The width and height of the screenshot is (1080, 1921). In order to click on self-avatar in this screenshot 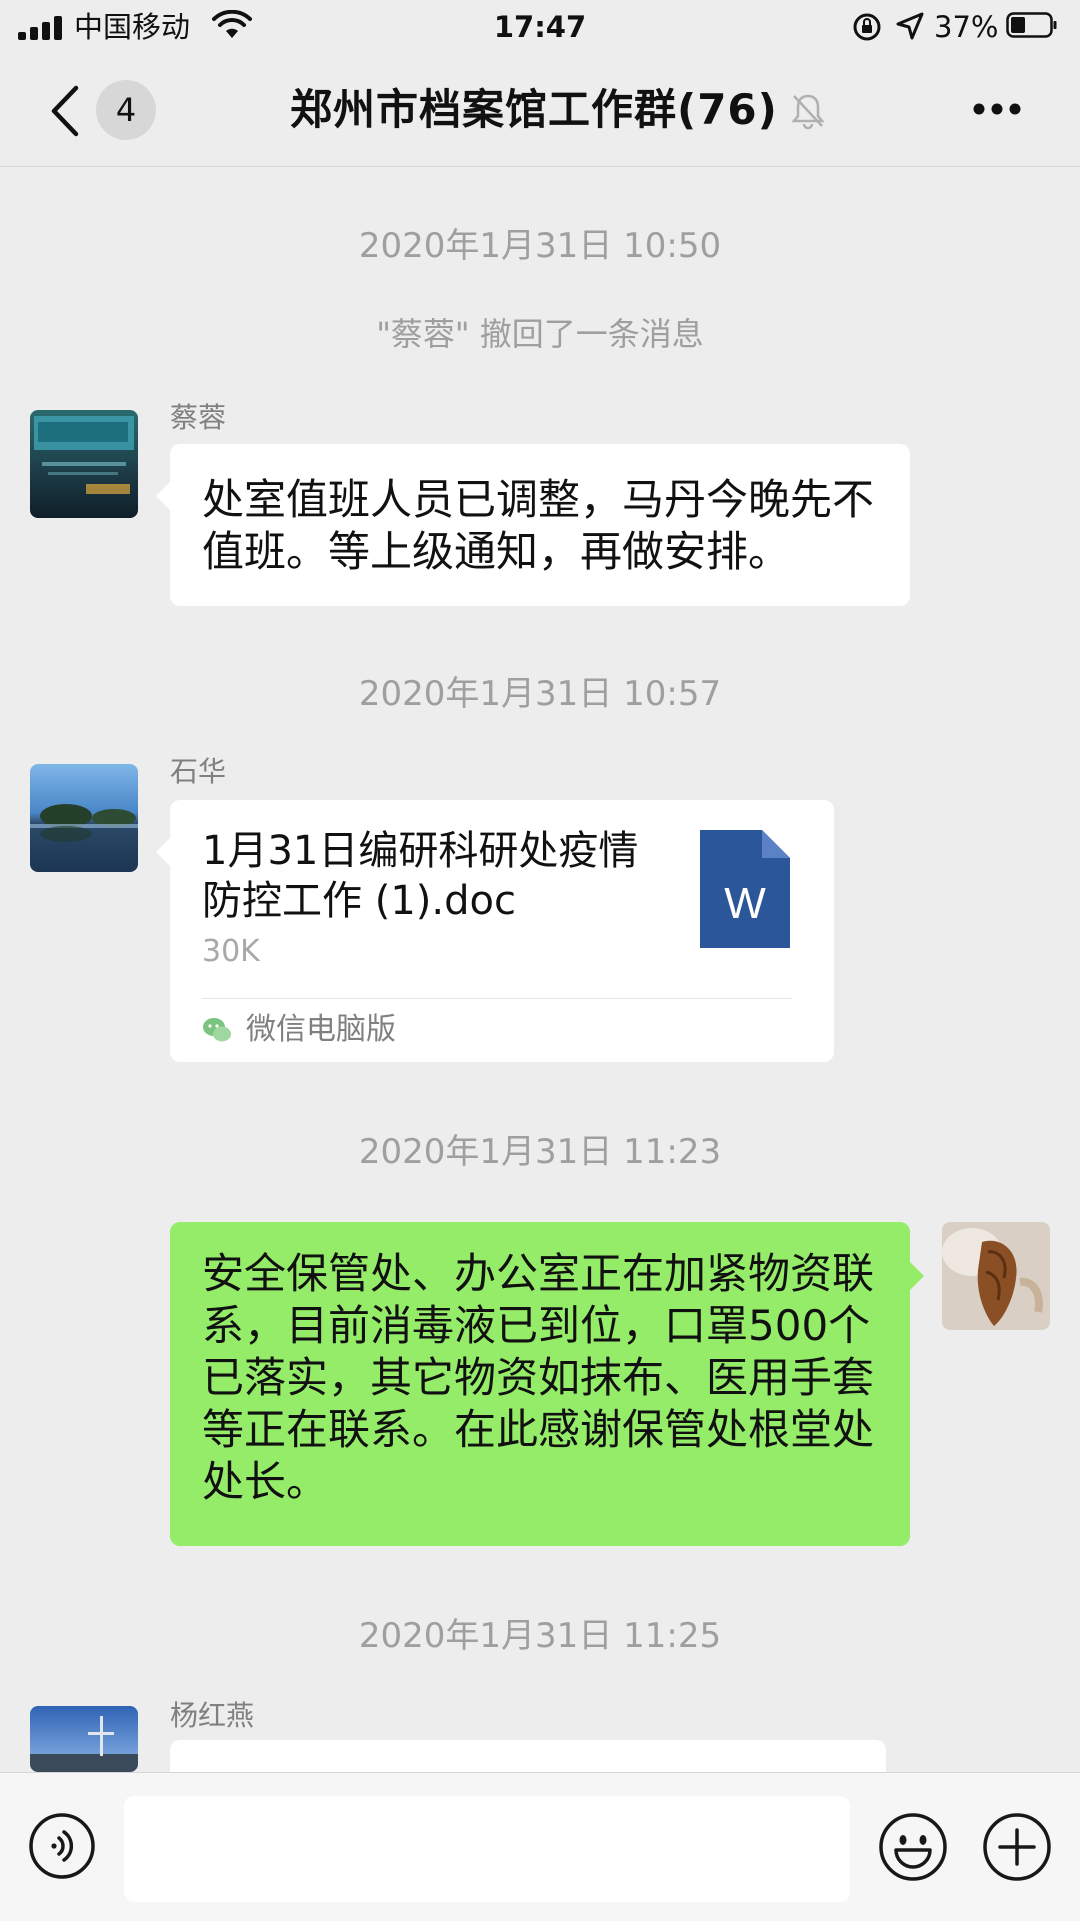, I will do `click(996, 1276)`.